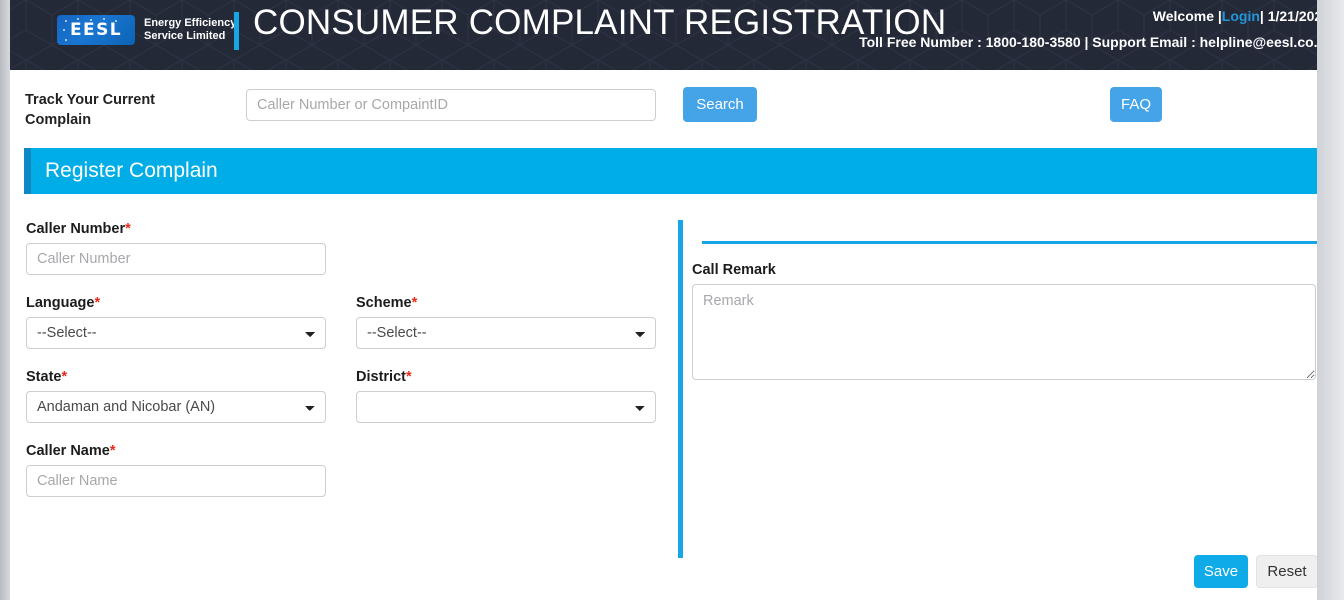 Image resolution: width=1344 pixels, height=600 pixels. Describe the element at coordinates (384, 303) in the screenshot. I see `scheme-label-text: Scheme` at that location.